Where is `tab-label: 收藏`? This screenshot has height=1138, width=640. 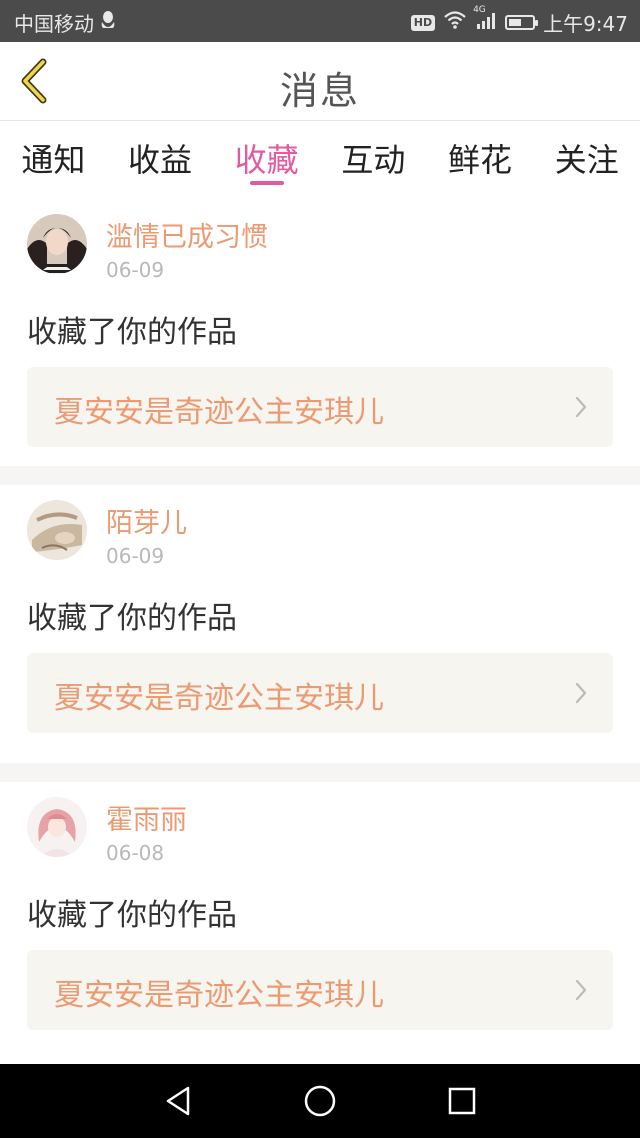 tab-label: 收藏 is located at coordinates (266, 160).